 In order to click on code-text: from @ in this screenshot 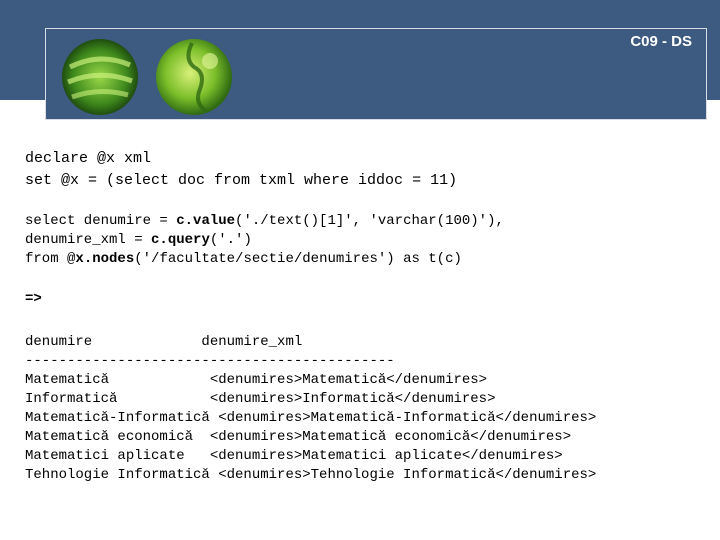, I will do `click(50, 259)`.